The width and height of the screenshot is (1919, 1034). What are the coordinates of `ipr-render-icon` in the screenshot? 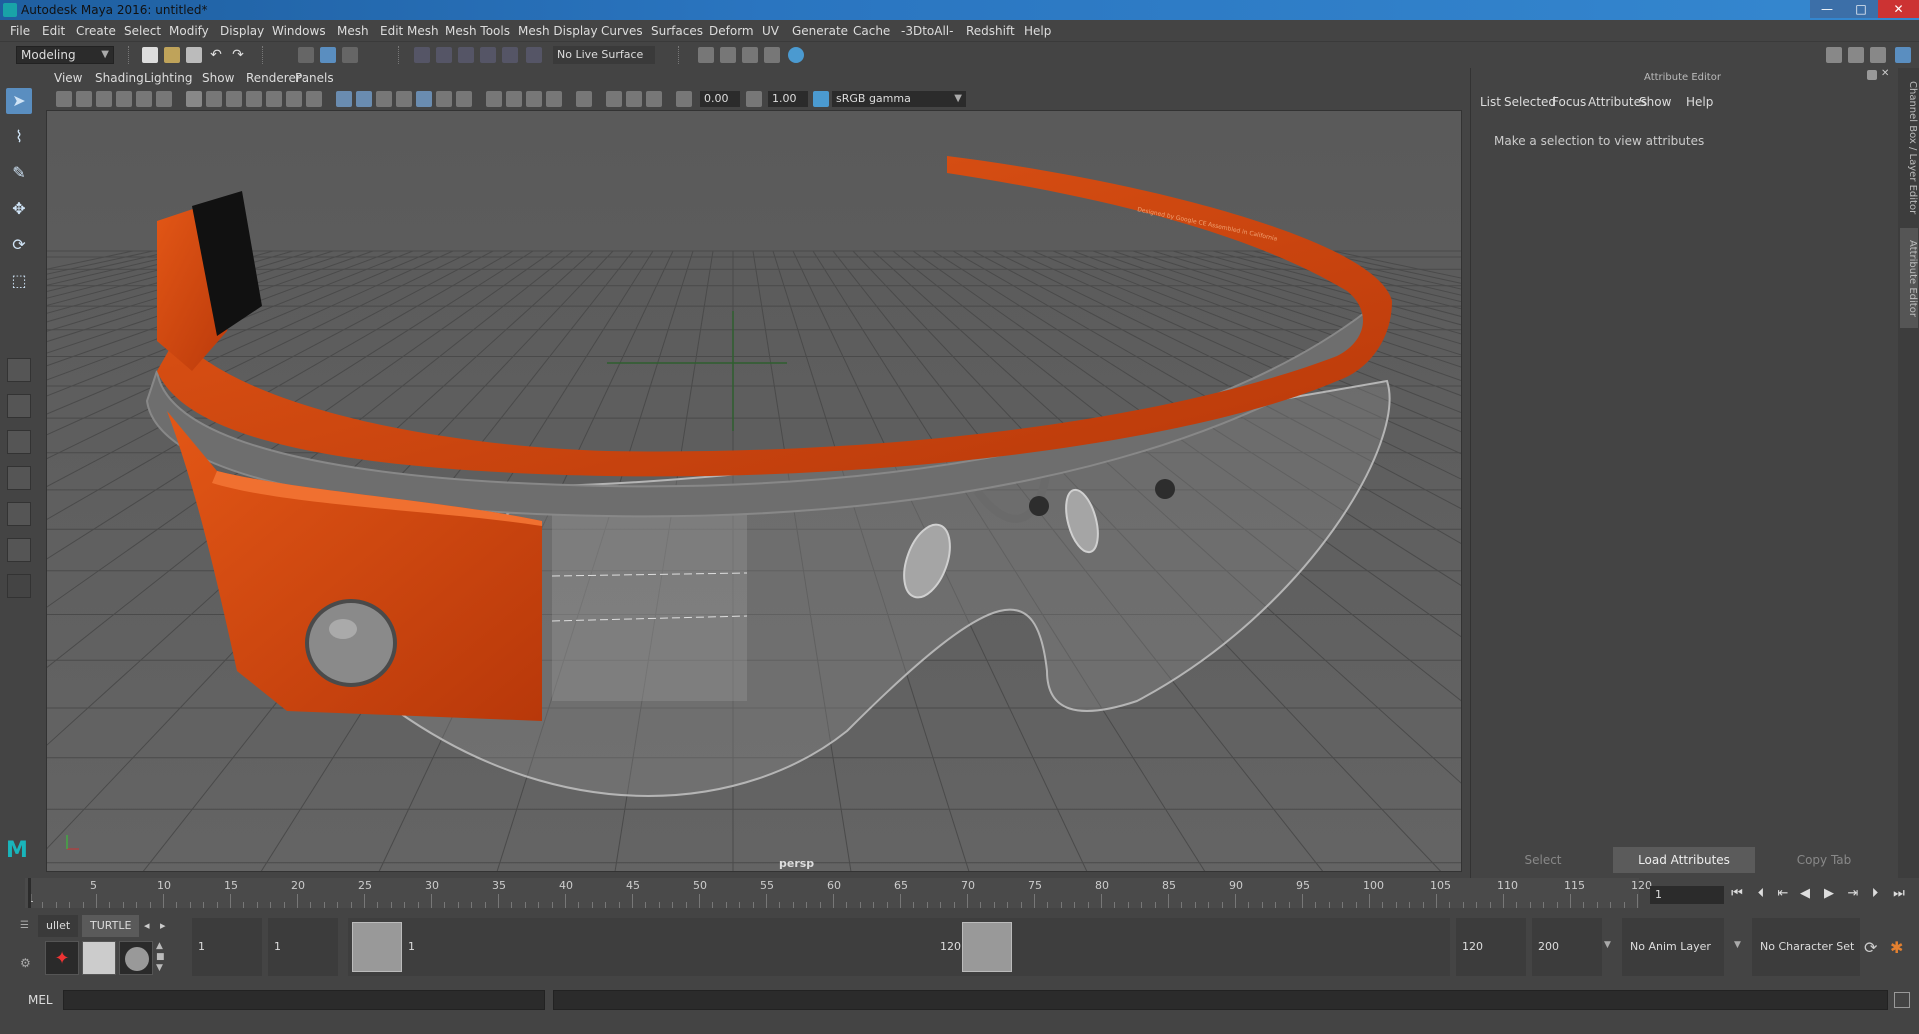 It's located at (750, 55).